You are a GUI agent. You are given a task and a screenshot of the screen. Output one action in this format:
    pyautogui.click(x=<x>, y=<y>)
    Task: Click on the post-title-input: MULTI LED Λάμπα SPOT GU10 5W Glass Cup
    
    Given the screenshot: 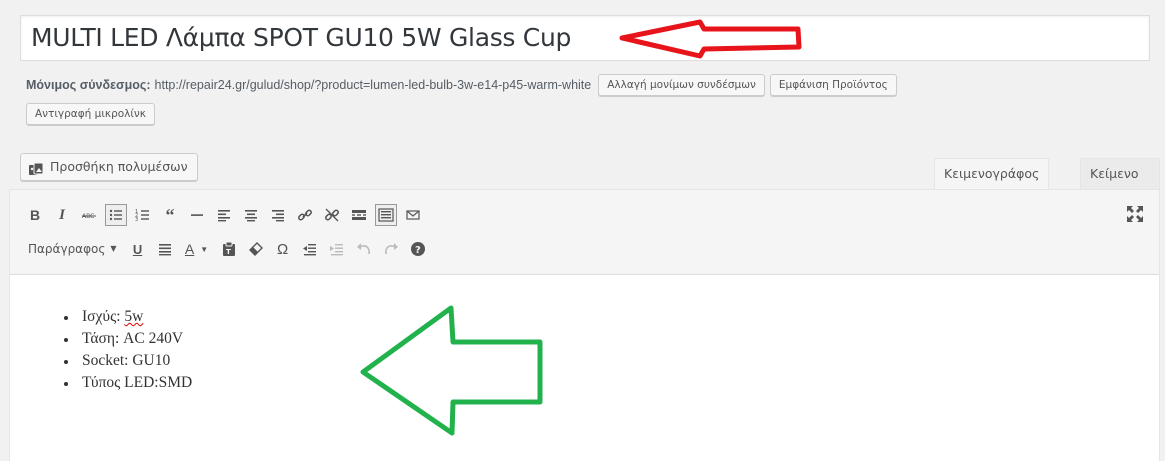 What is the action you would take?
    pyautogui.click(x=585, y=38)
    